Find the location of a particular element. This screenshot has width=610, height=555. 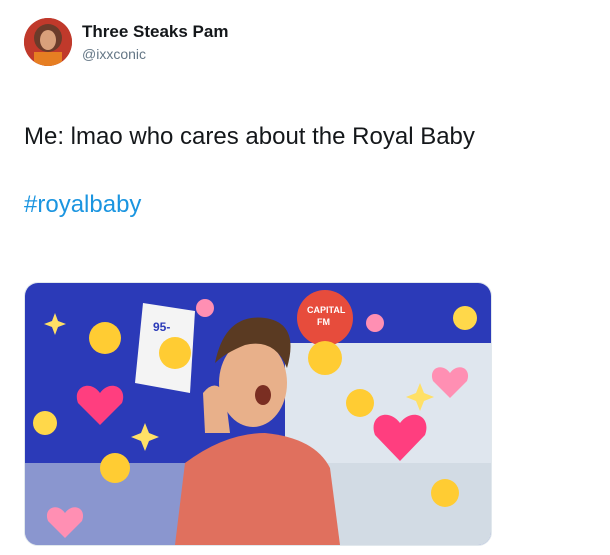

radio-sign-right: CAPITAL FM is located at coordinates (325, 318).